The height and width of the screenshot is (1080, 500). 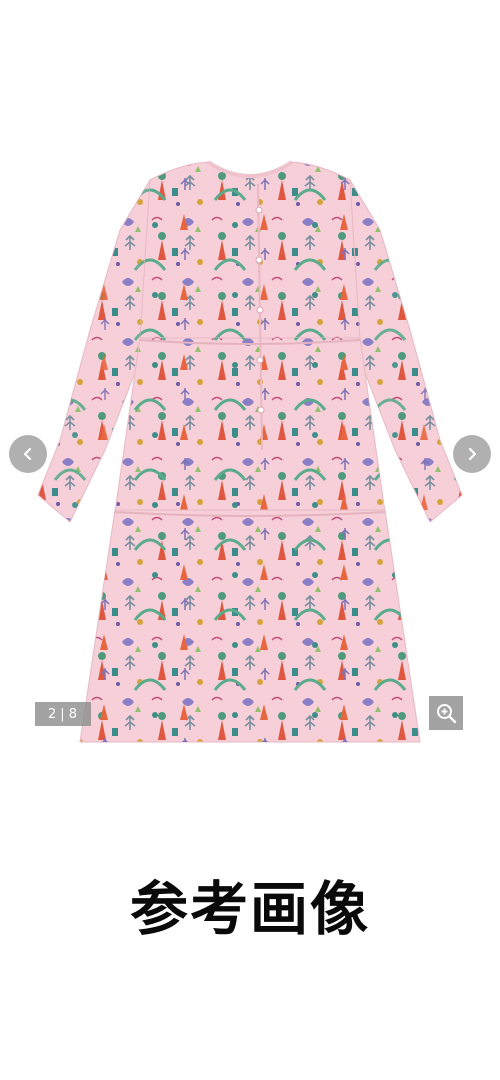 I want to click on zoom-button, so click(x=446, y=713).